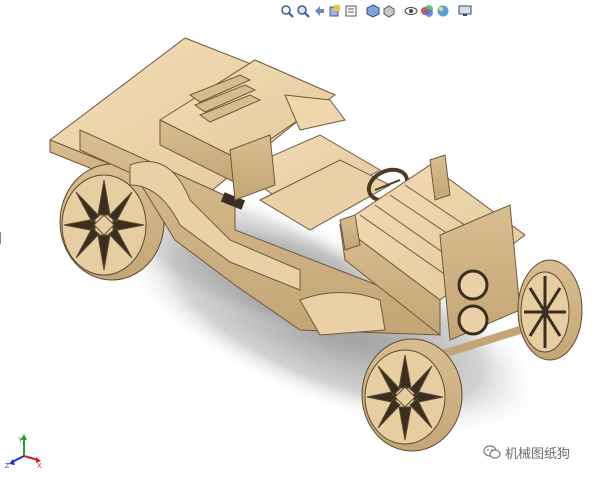 The width and height of the screenshot is (600, 479). I want to click on z-axis-label: Z, so click(7, 466).